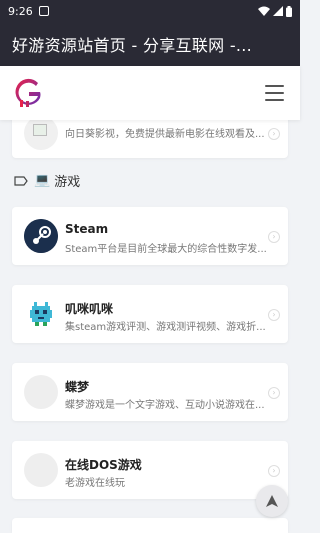 The height and width of the screenshot is (533, 320). Describe the element at coordinates (41, 236) in the screenshot. I see `steam-icon` at that location.